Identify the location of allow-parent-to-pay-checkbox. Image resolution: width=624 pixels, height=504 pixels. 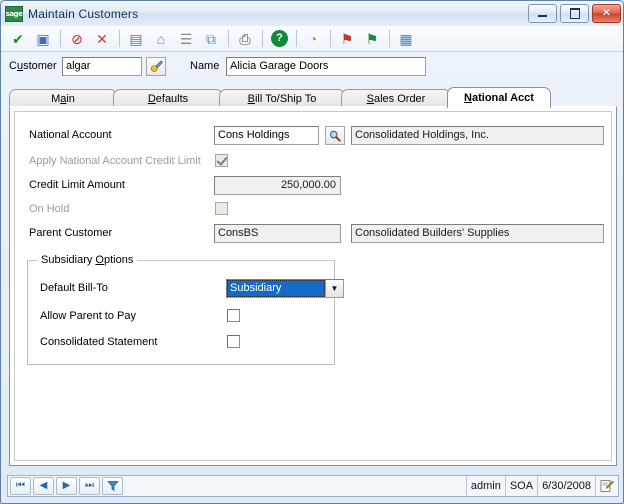
(233, 315).